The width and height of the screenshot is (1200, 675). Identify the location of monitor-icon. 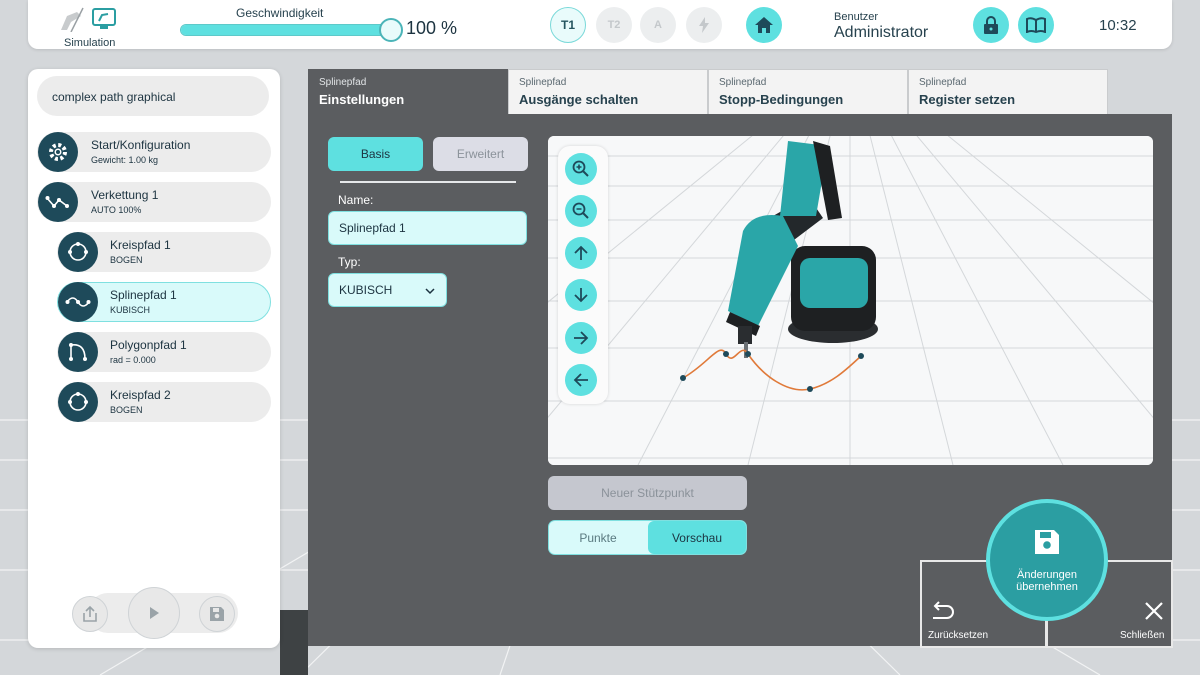
(104, 18).